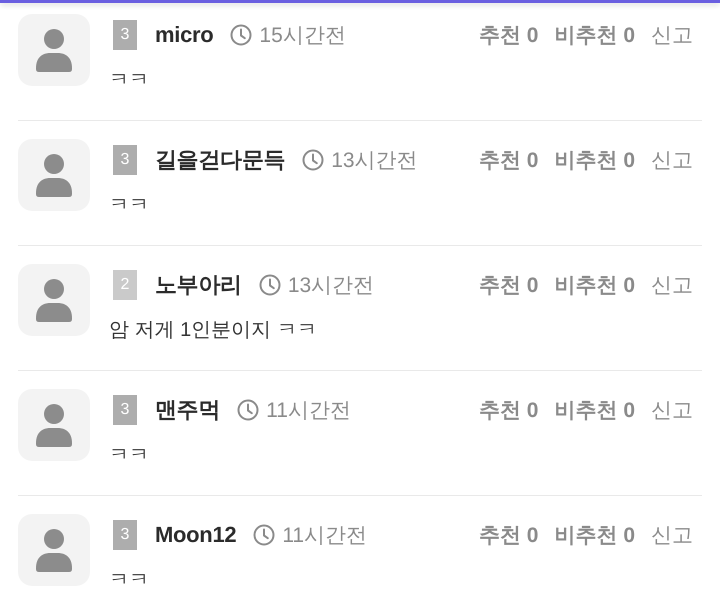 The image size is (720, 600). I want to click on timestamp: 15시간전, so click(302, 36).